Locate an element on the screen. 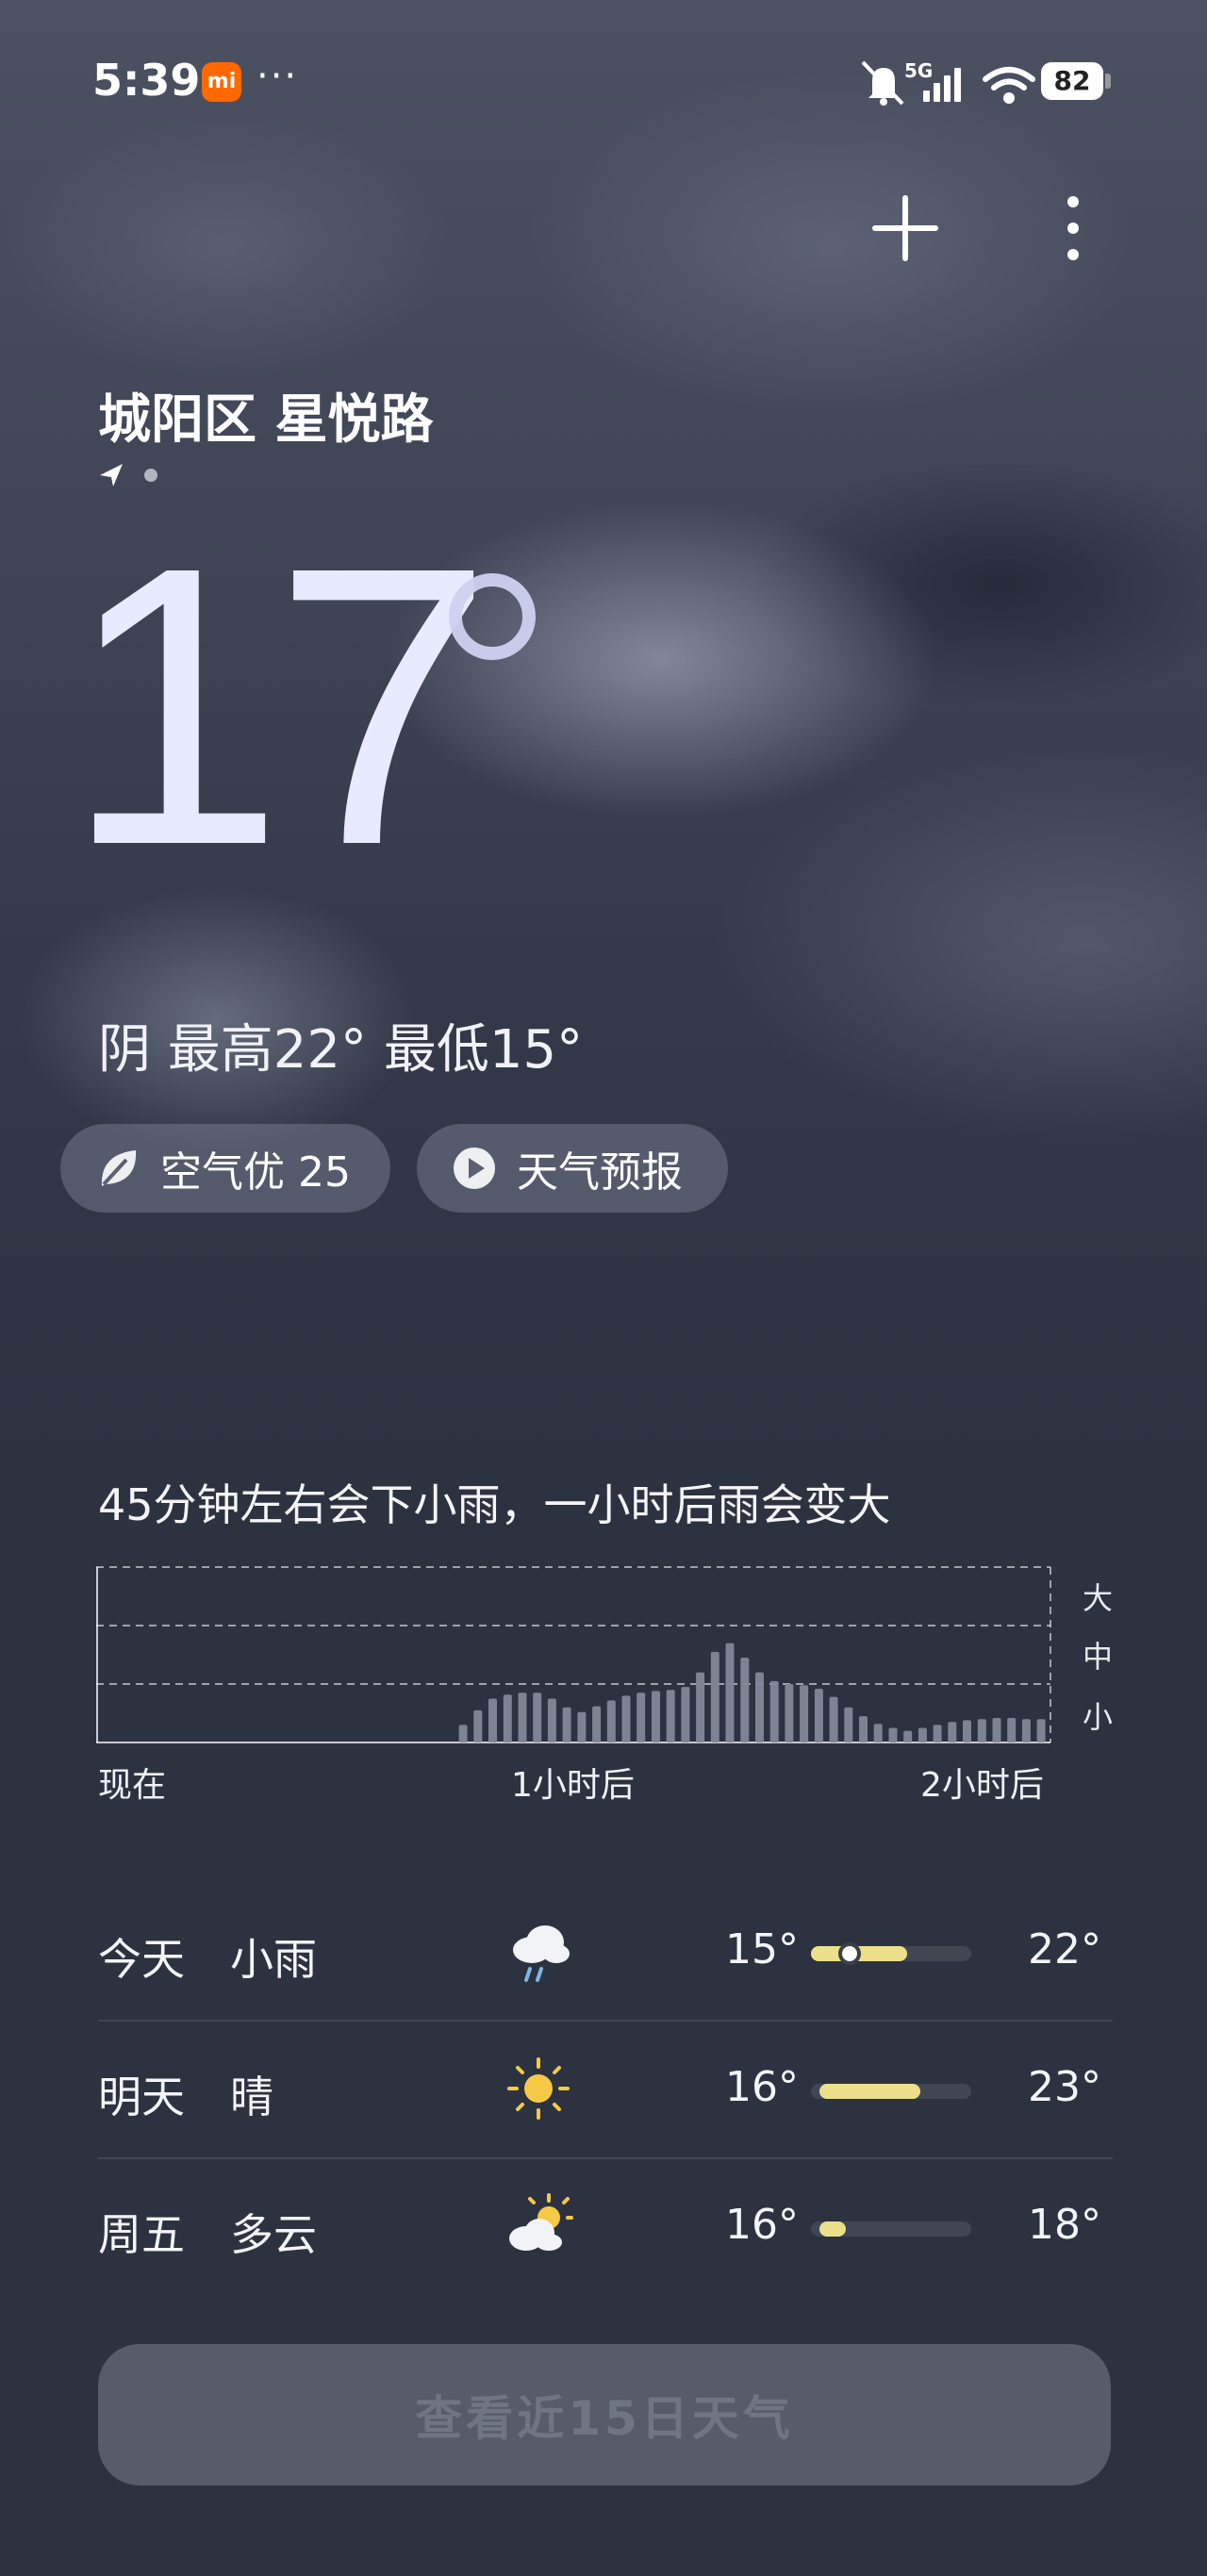  current-temp-marker is located at coordinates (850, 1953).